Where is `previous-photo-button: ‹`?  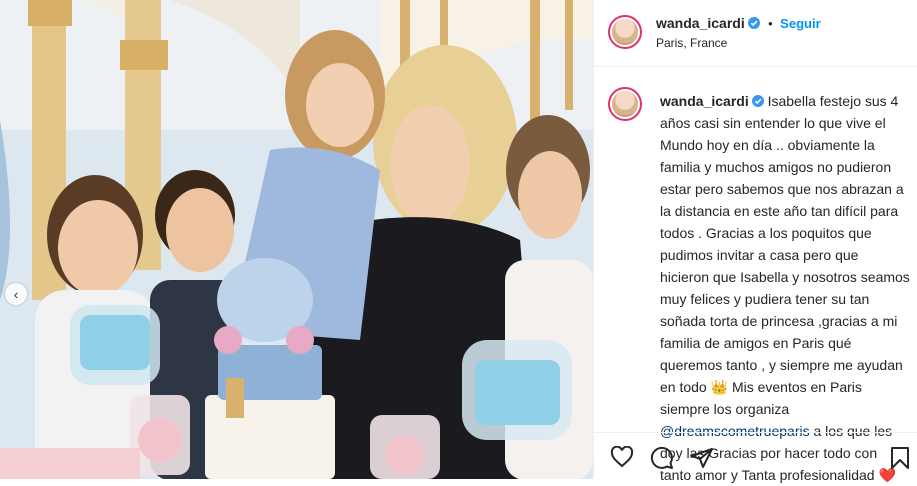 previous-photo-button: ‹ is located at coordinates (16, 294).